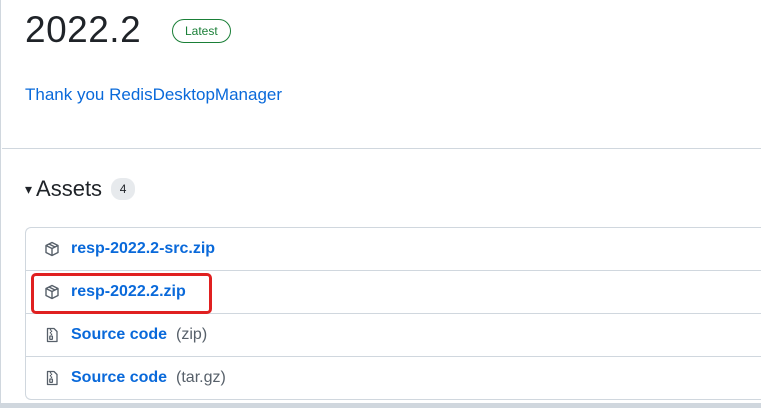 This screenshot has height=408, width=761. What do you see at coordinates (201, 31) in the screenshot?
I see `latest-badge: Latest` at bounding box center [201, 31].